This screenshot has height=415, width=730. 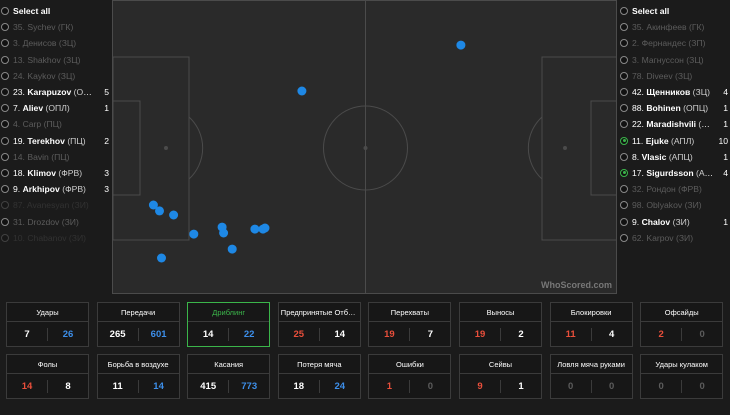 I want to click on player-row: 88. Bohinen (ОПЦ) 1, so click(x=674, y=108).